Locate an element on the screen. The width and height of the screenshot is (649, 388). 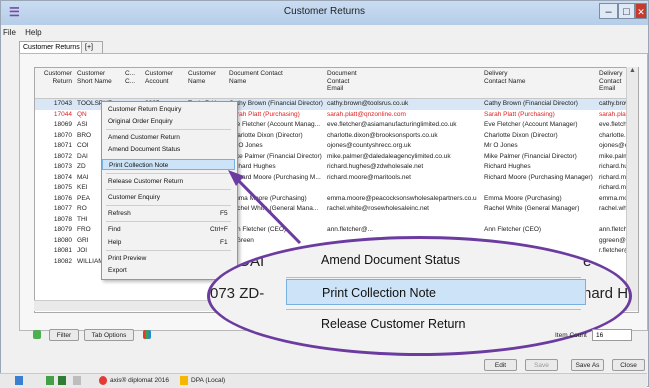
zoom-print-collection-note: Print Collection Note is located at coordinates (436, 292).